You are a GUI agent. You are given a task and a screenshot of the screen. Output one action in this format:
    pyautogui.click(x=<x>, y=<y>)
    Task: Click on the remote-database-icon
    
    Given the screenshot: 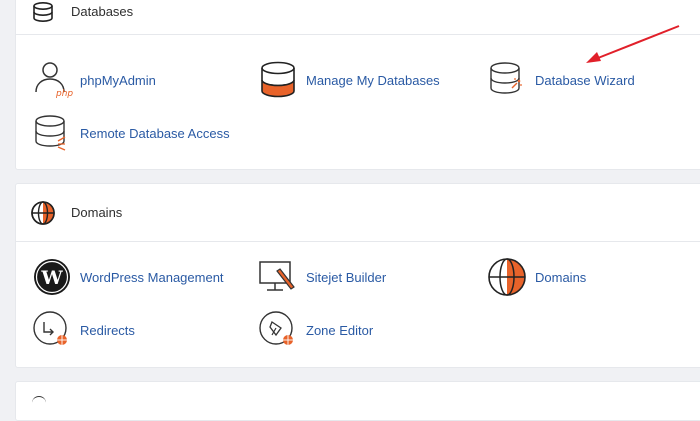 What is the action you would take?
    pyautogui.click(x=52, y=133)
    